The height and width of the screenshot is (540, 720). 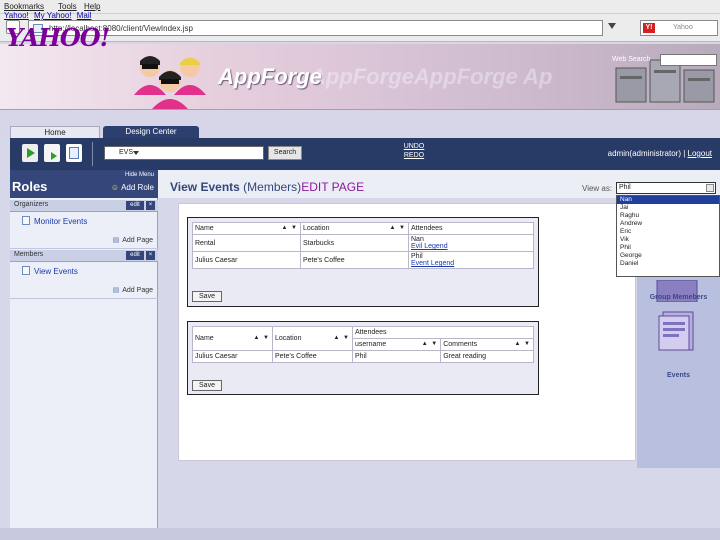 What do you see at coordinates (52, 153) in the screenshot?
I see `run-page-icon` at bounding box center [52, 153].